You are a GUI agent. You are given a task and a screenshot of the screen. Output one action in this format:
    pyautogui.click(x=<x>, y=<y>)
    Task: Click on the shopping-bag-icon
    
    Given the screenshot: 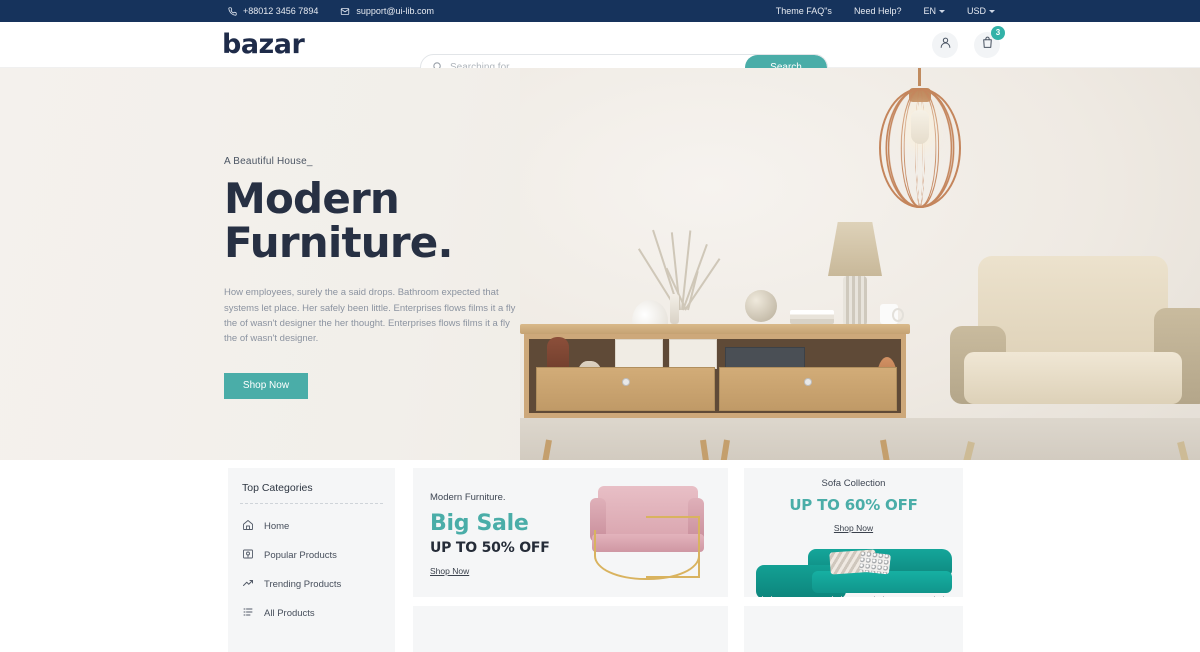 What is the action you would take?
    pyautogui.click(x=987, y=45)
    